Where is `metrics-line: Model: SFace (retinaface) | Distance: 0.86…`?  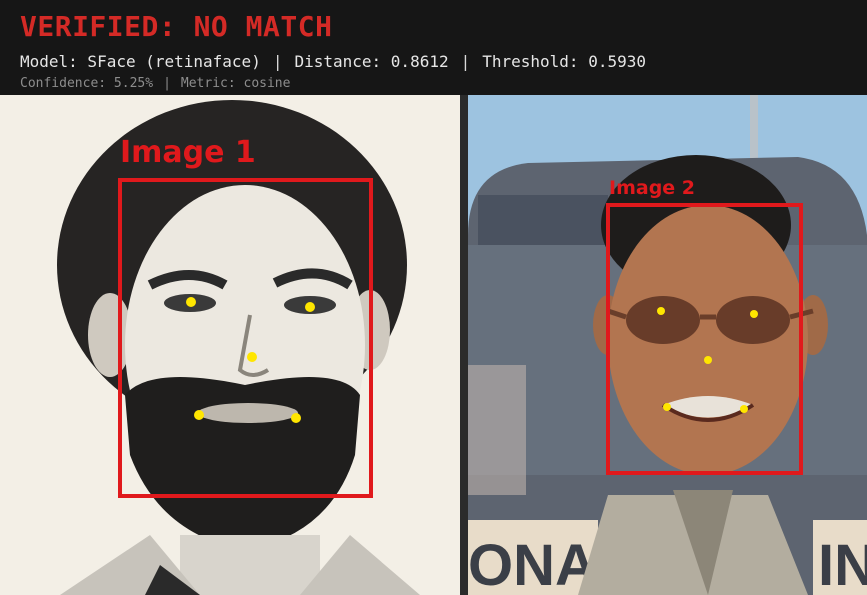
metrics-line: Model: SFace (retinaface) | Distance: 0.86… is located at coordinates (333, 61).